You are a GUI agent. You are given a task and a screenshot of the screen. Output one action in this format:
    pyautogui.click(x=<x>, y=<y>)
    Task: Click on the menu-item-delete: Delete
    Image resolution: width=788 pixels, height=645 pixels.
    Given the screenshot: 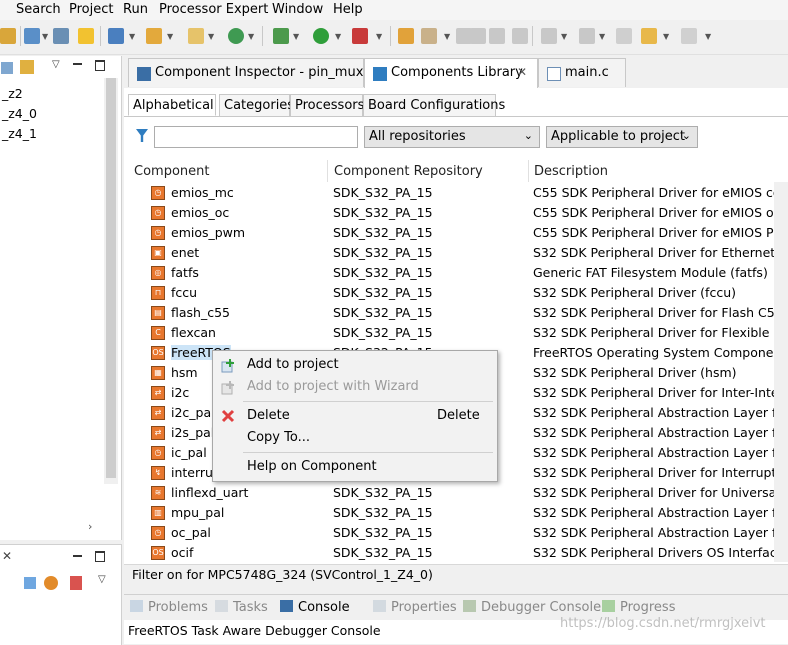 What is the action you would take?
    pyautogui.click(x=268, y=415)
    